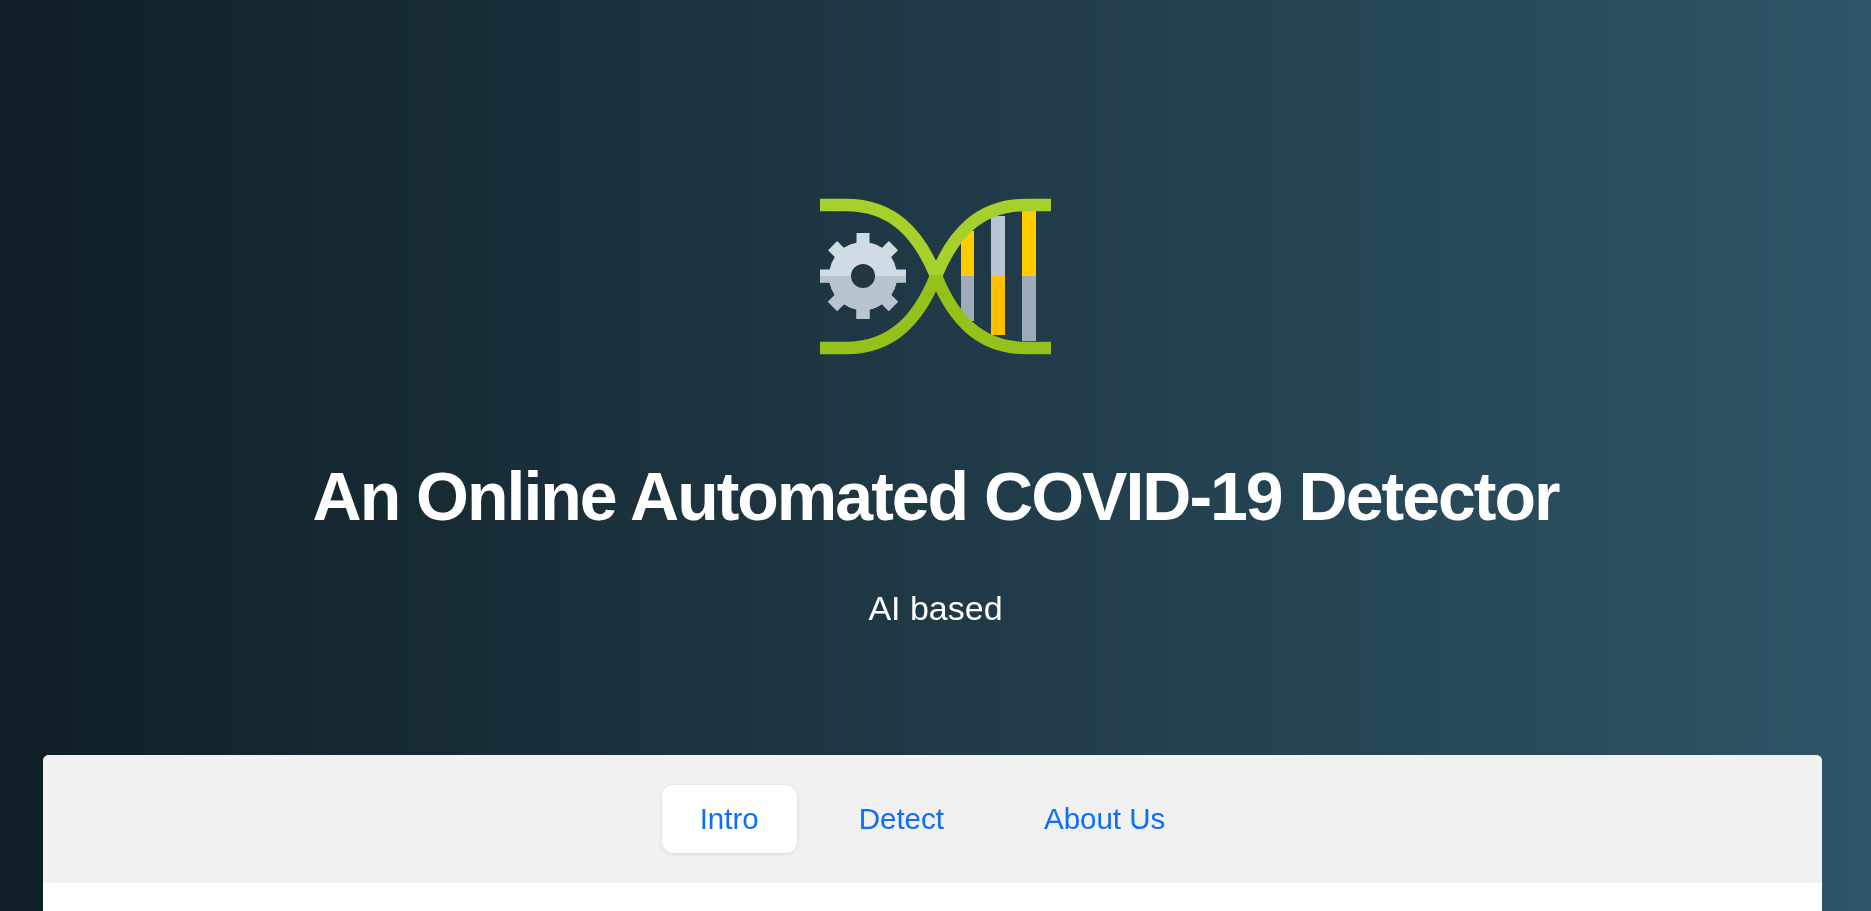 The height and width of the screenshot is (911, 1871). Describe the element at coordinates (935, 608) in the screenshot. I see `page-subtitle: AI based` at that location.